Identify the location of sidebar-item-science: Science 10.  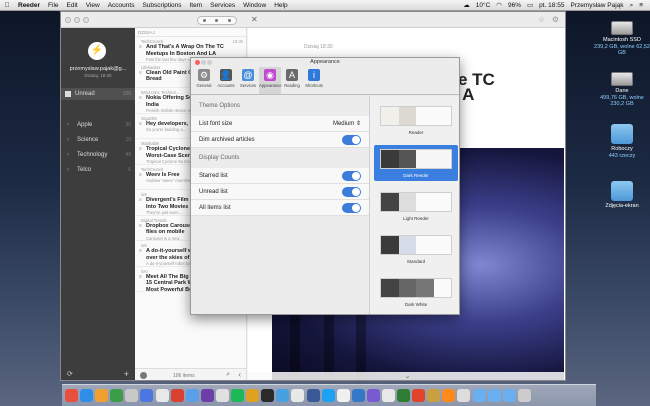
(98, 140).